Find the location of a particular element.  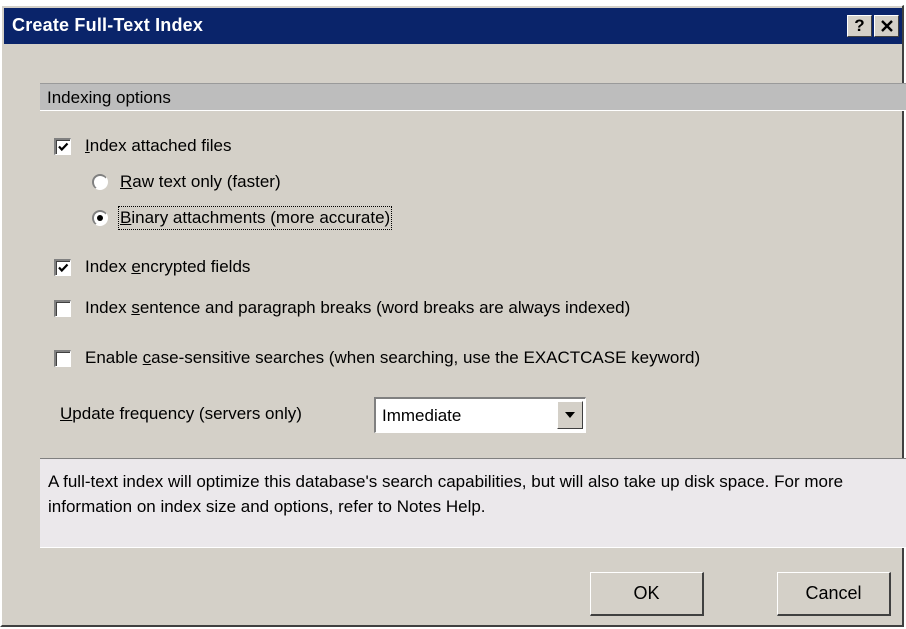

radio-selected-dot is located at coordinates (100, 218).